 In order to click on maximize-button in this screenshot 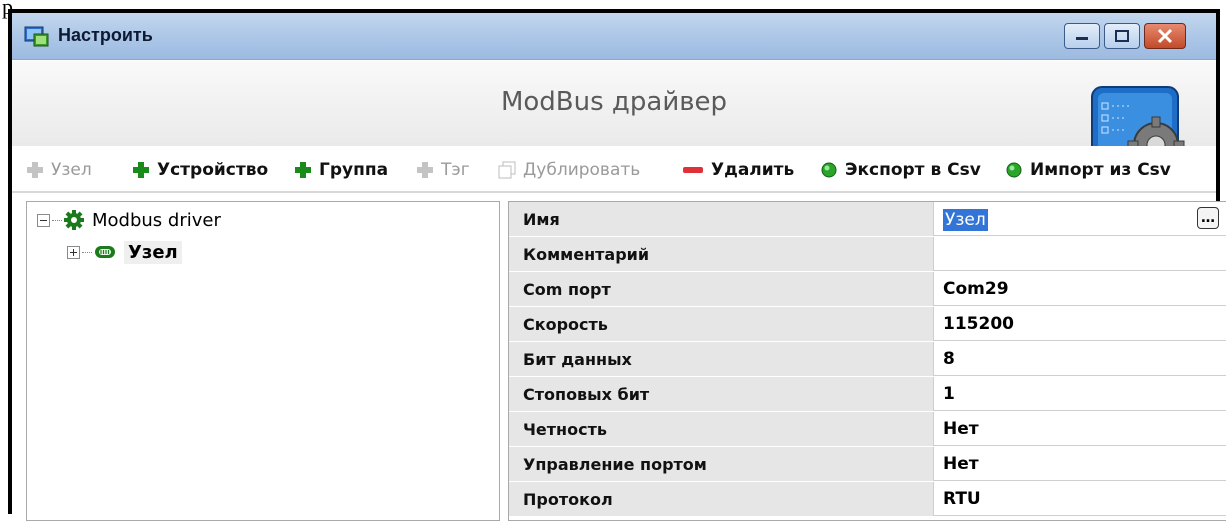, I will do `click(1122, 36)`.